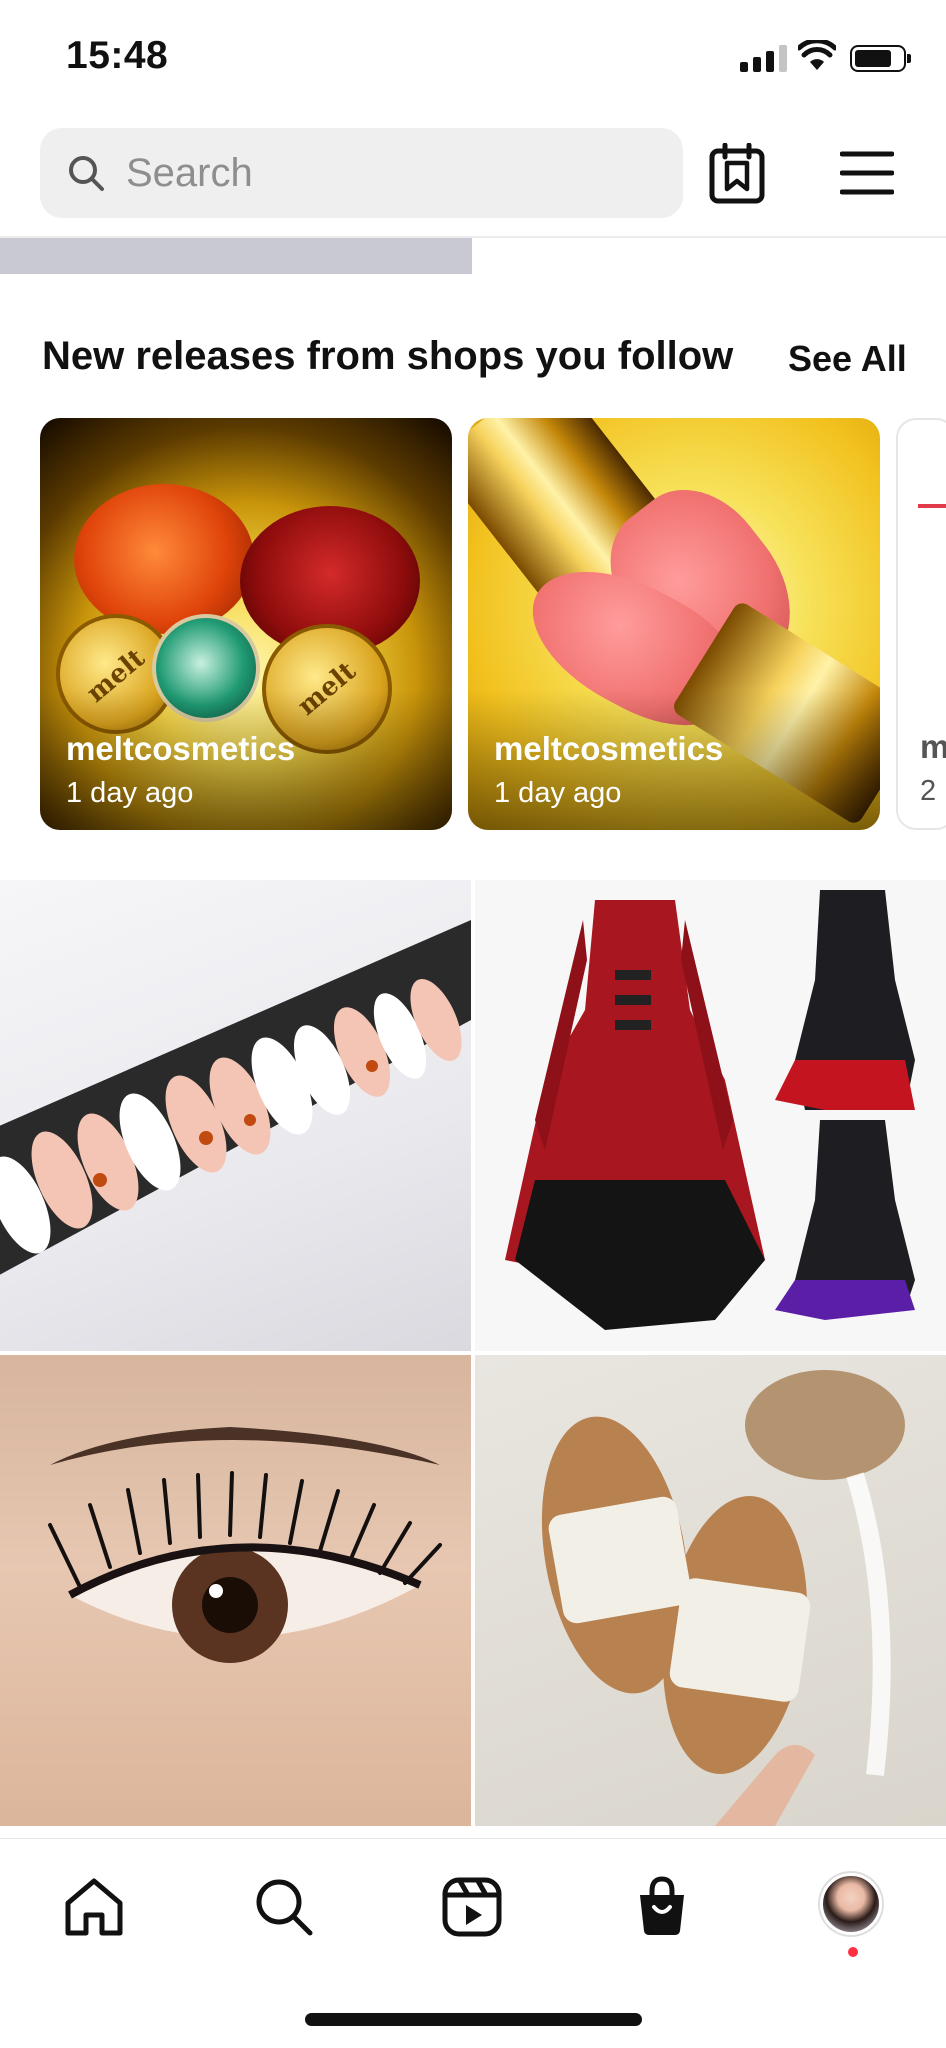 The image size is (946, 2048). I want to click on product-tile-coat, so click(710, 1115).